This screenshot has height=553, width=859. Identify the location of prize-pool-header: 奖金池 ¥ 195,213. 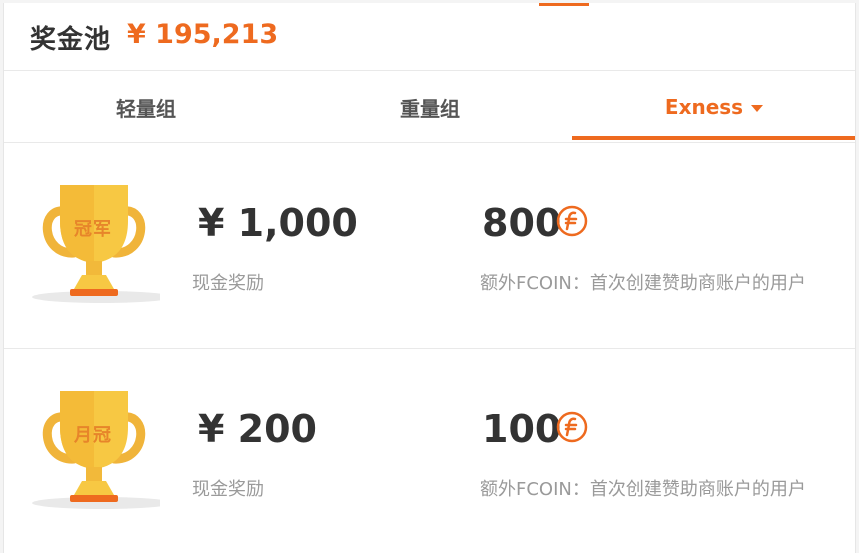
(429, 37).